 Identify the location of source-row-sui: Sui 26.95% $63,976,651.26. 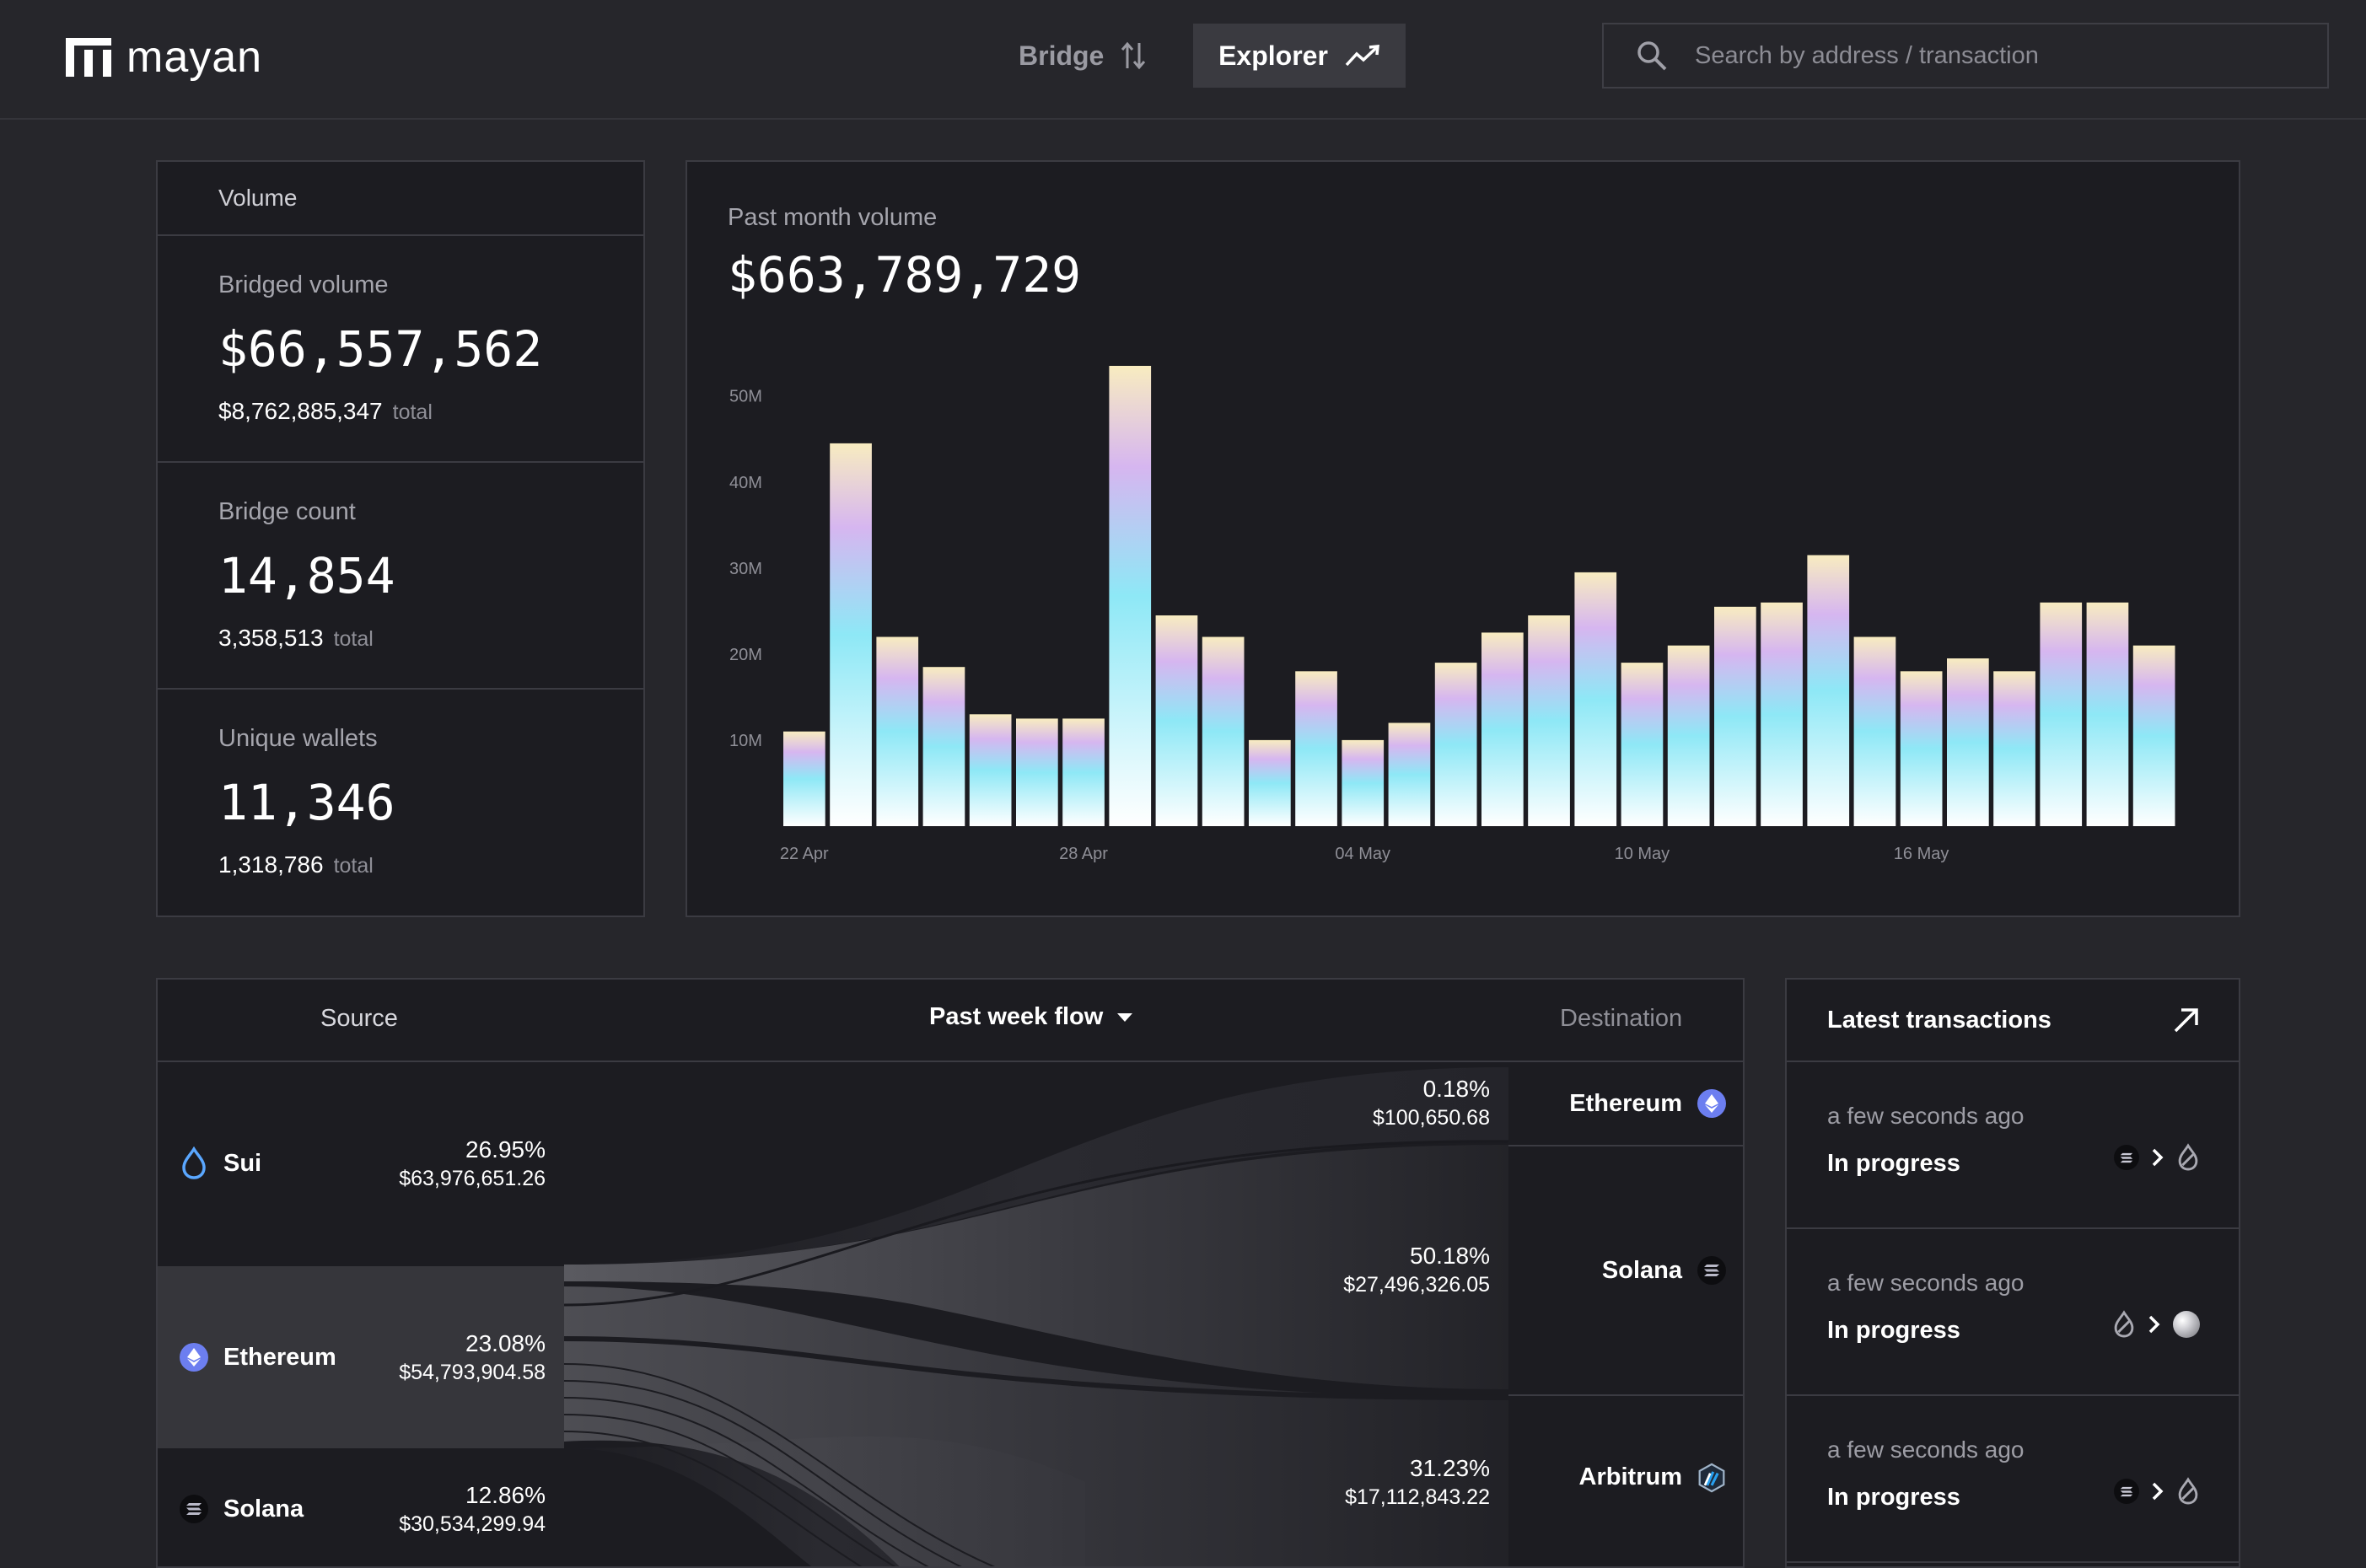
(361, 1163).